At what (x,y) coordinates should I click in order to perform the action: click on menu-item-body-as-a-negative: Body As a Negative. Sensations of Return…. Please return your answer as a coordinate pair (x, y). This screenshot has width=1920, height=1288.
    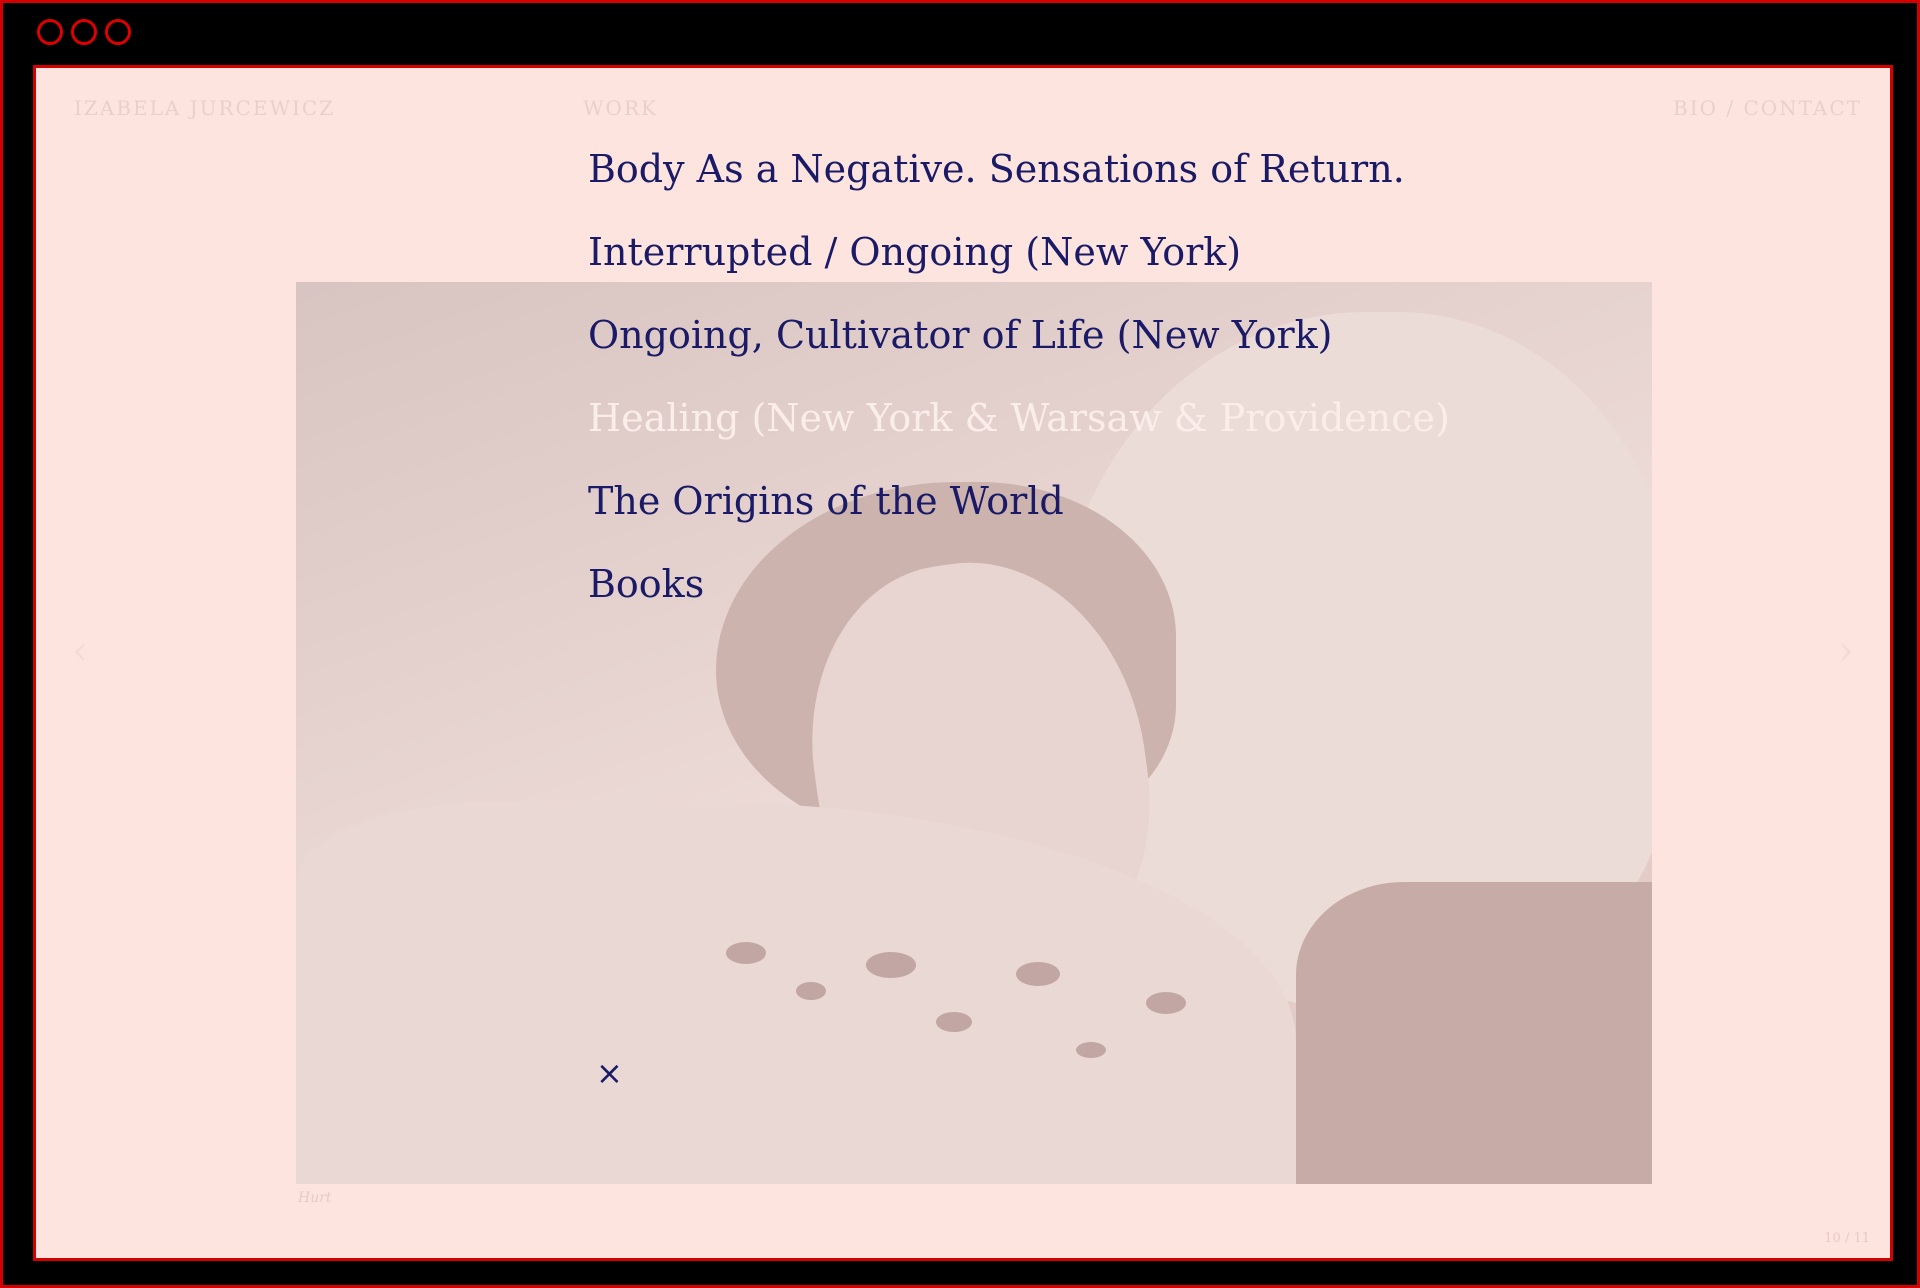
    Looking at the image, I should click on (1019, 185).